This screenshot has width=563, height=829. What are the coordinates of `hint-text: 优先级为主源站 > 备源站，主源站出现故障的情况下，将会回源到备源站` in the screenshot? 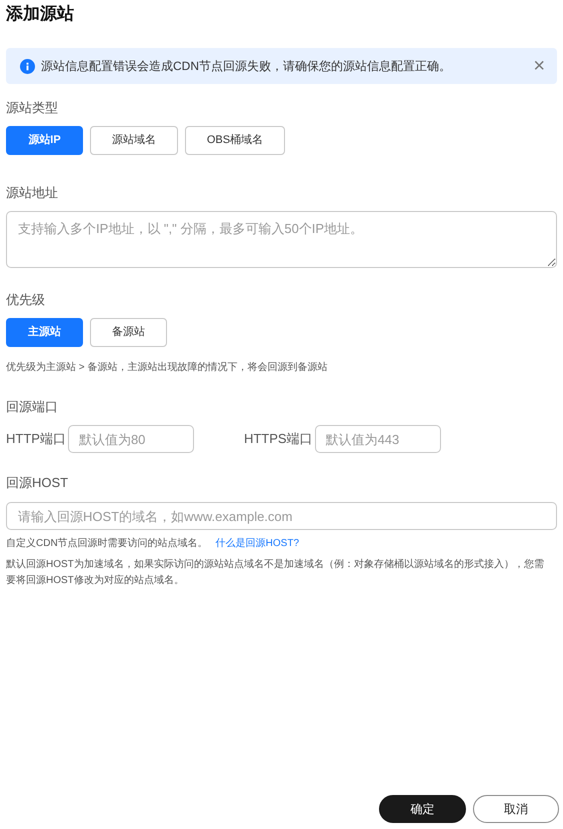 It's located at (167, 368).